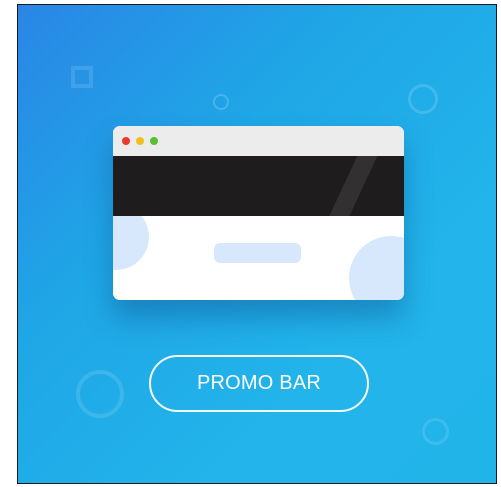 This screenshot has width=501, height=487. Describe the element at coordinates (258, 186) in the screenshot. I see `promo-strip-illustration` at that location.